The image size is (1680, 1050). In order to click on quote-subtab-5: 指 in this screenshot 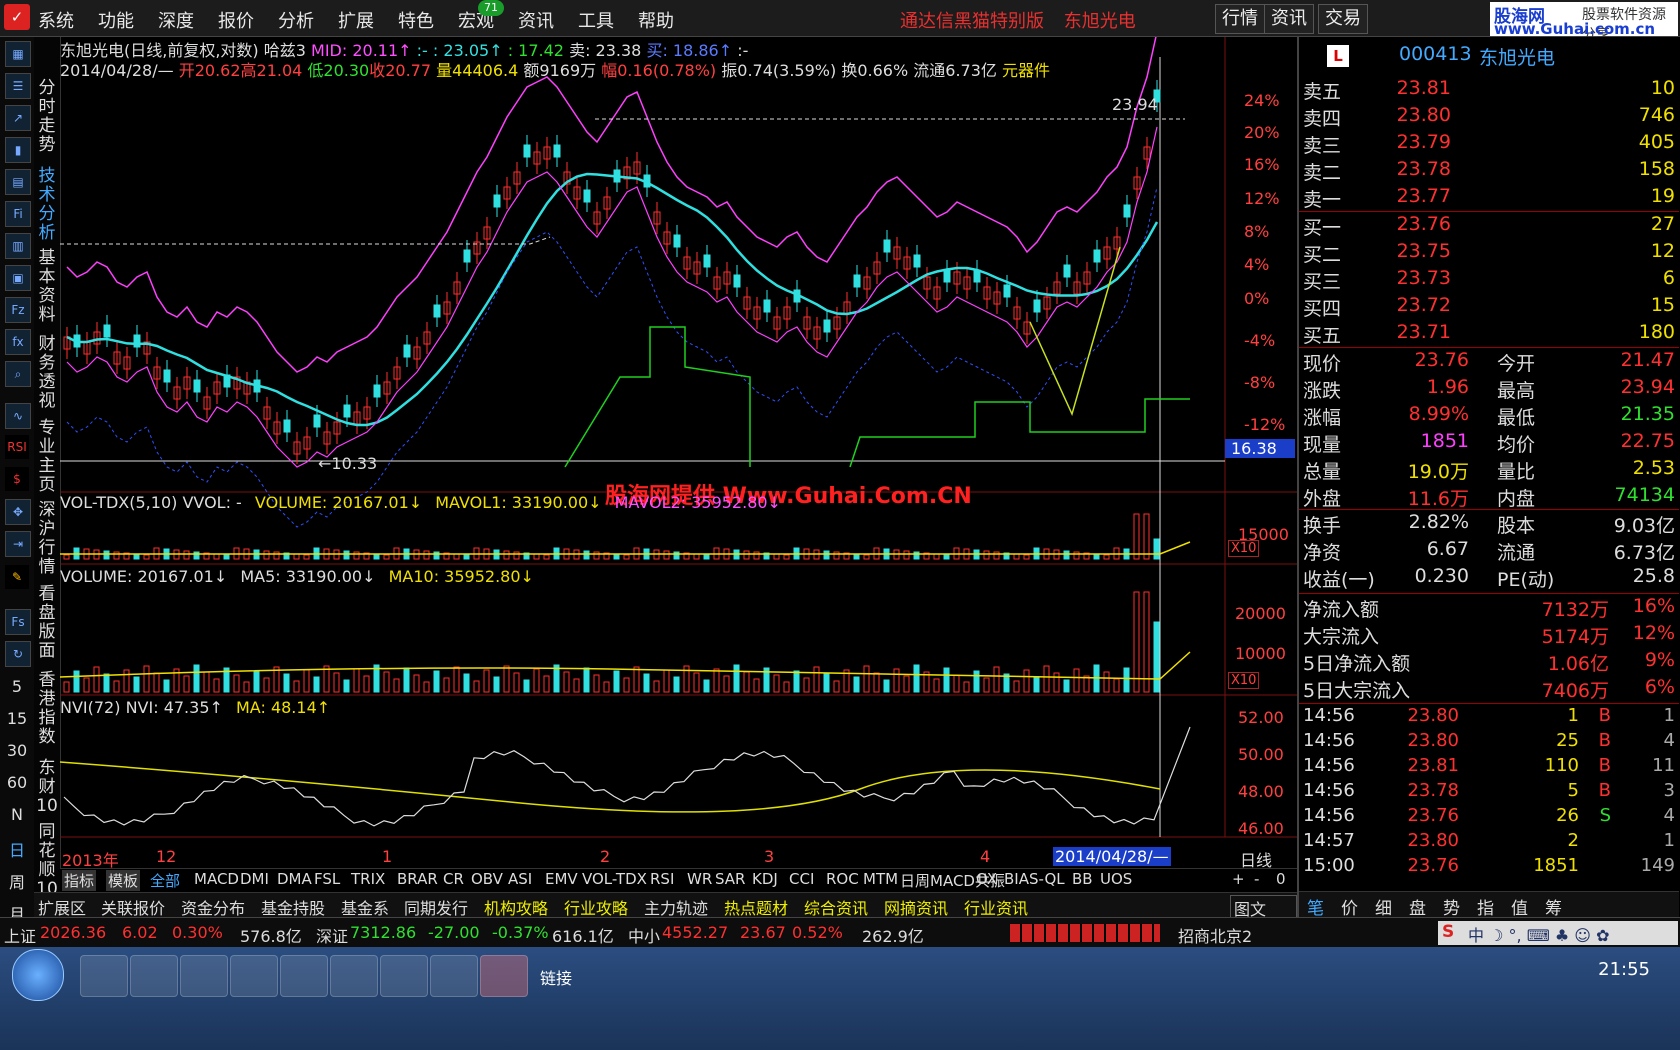, I will do `click(1485, 906)`.